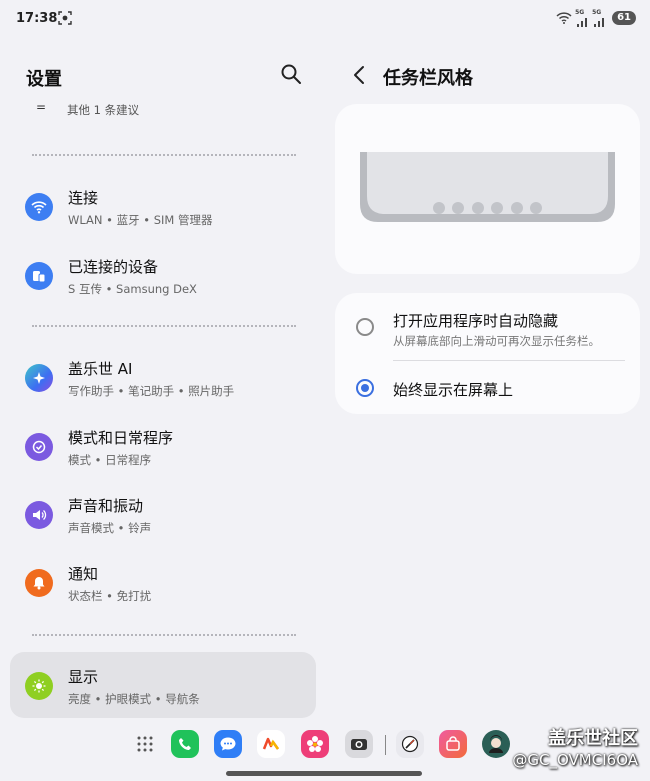 This screenshot has width=650, height=781. I want to click on auto-hide-radio, so click(365, 327).